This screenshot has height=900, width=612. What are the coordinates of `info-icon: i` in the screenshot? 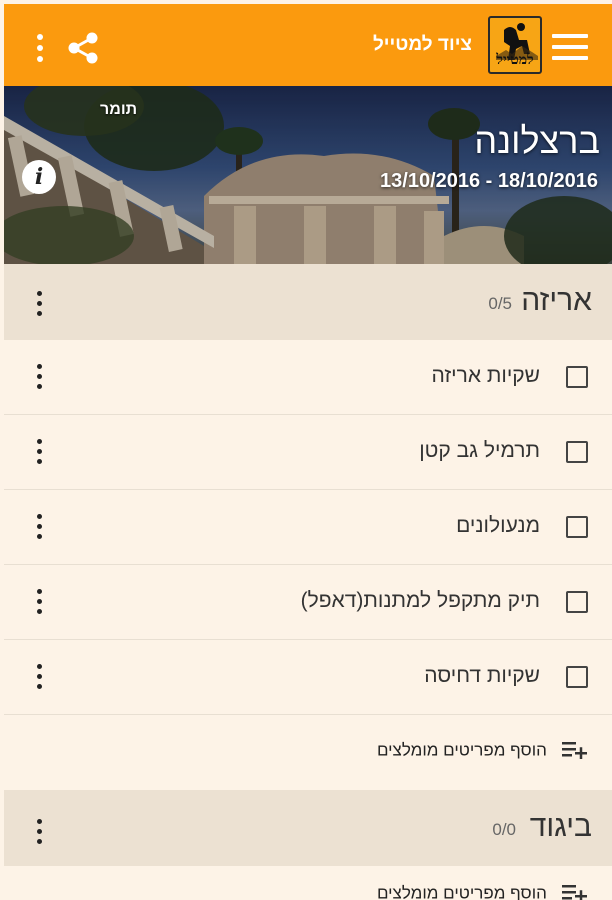 It's located at (39, 177).